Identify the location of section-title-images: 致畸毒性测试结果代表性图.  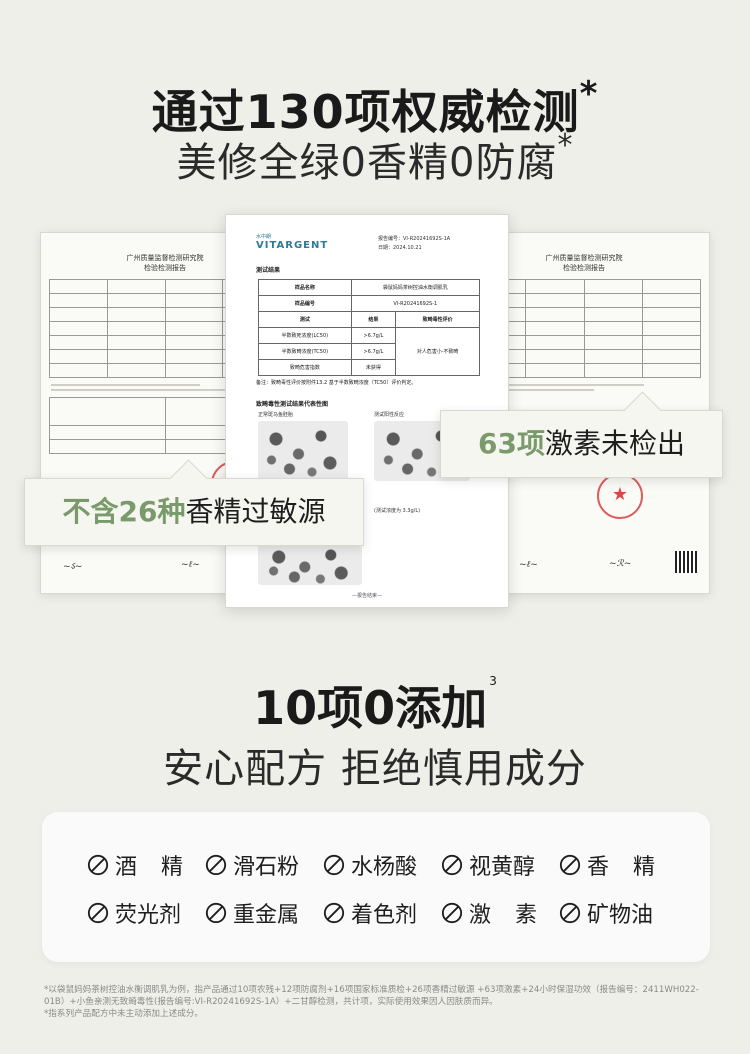
(292, 404).